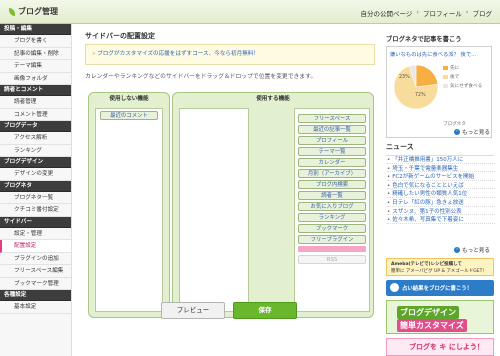  Describe the element at coordinates (129, 210) in the screenshot. I see `unused-dropzone: 最近のコメント` at that location.